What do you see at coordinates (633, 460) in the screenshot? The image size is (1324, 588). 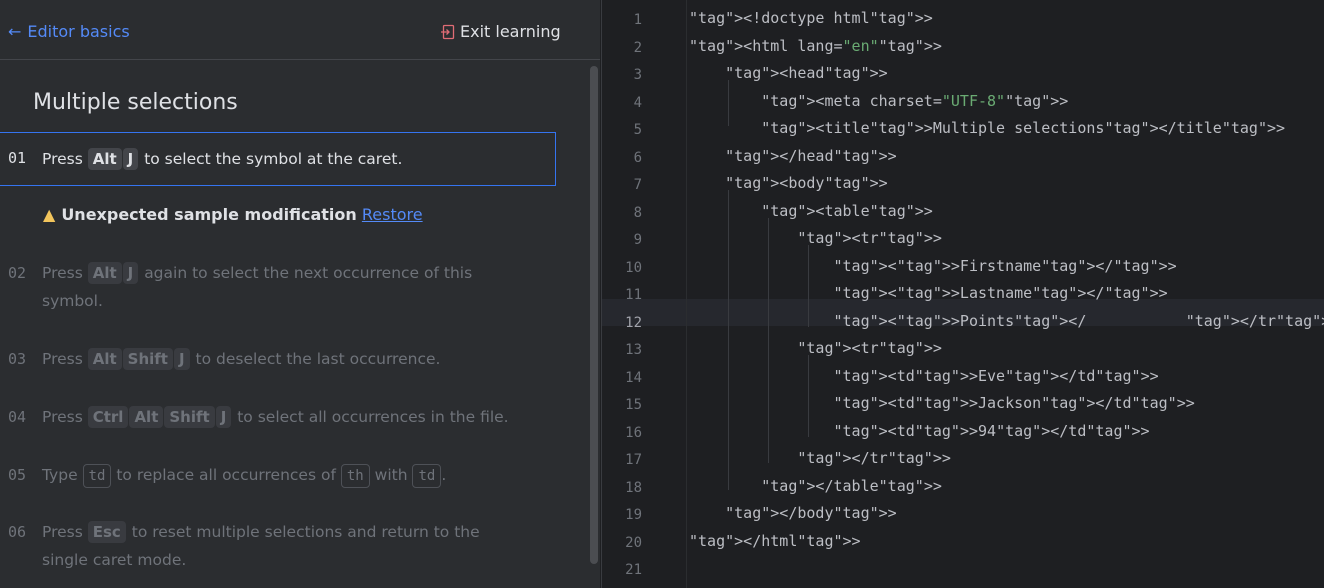 I see `line-number: 17` at bounding box center [633, 460].